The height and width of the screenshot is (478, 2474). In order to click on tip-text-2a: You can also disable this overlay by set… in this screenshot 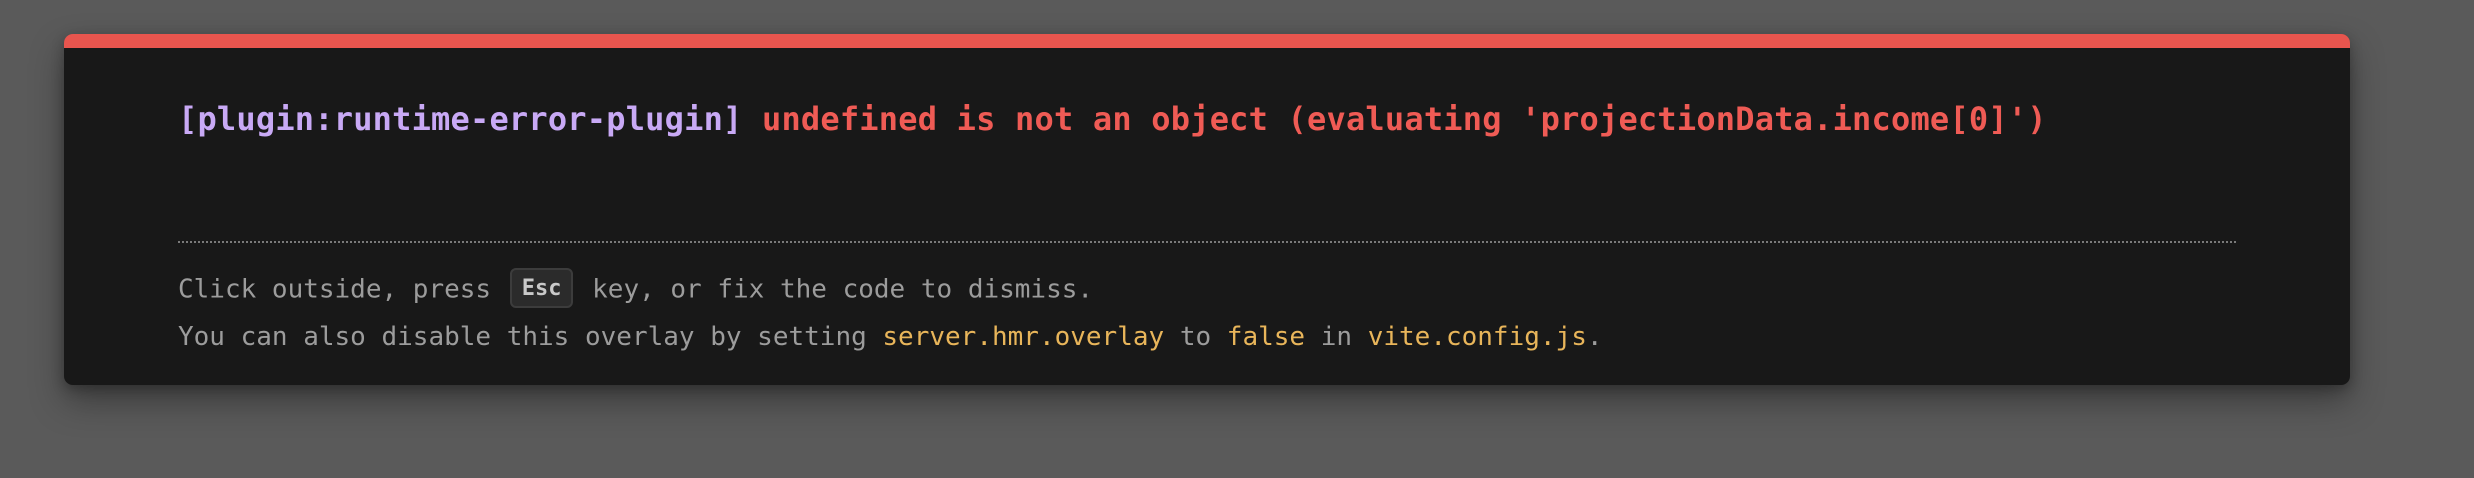, I will do `click(530, 337)`.